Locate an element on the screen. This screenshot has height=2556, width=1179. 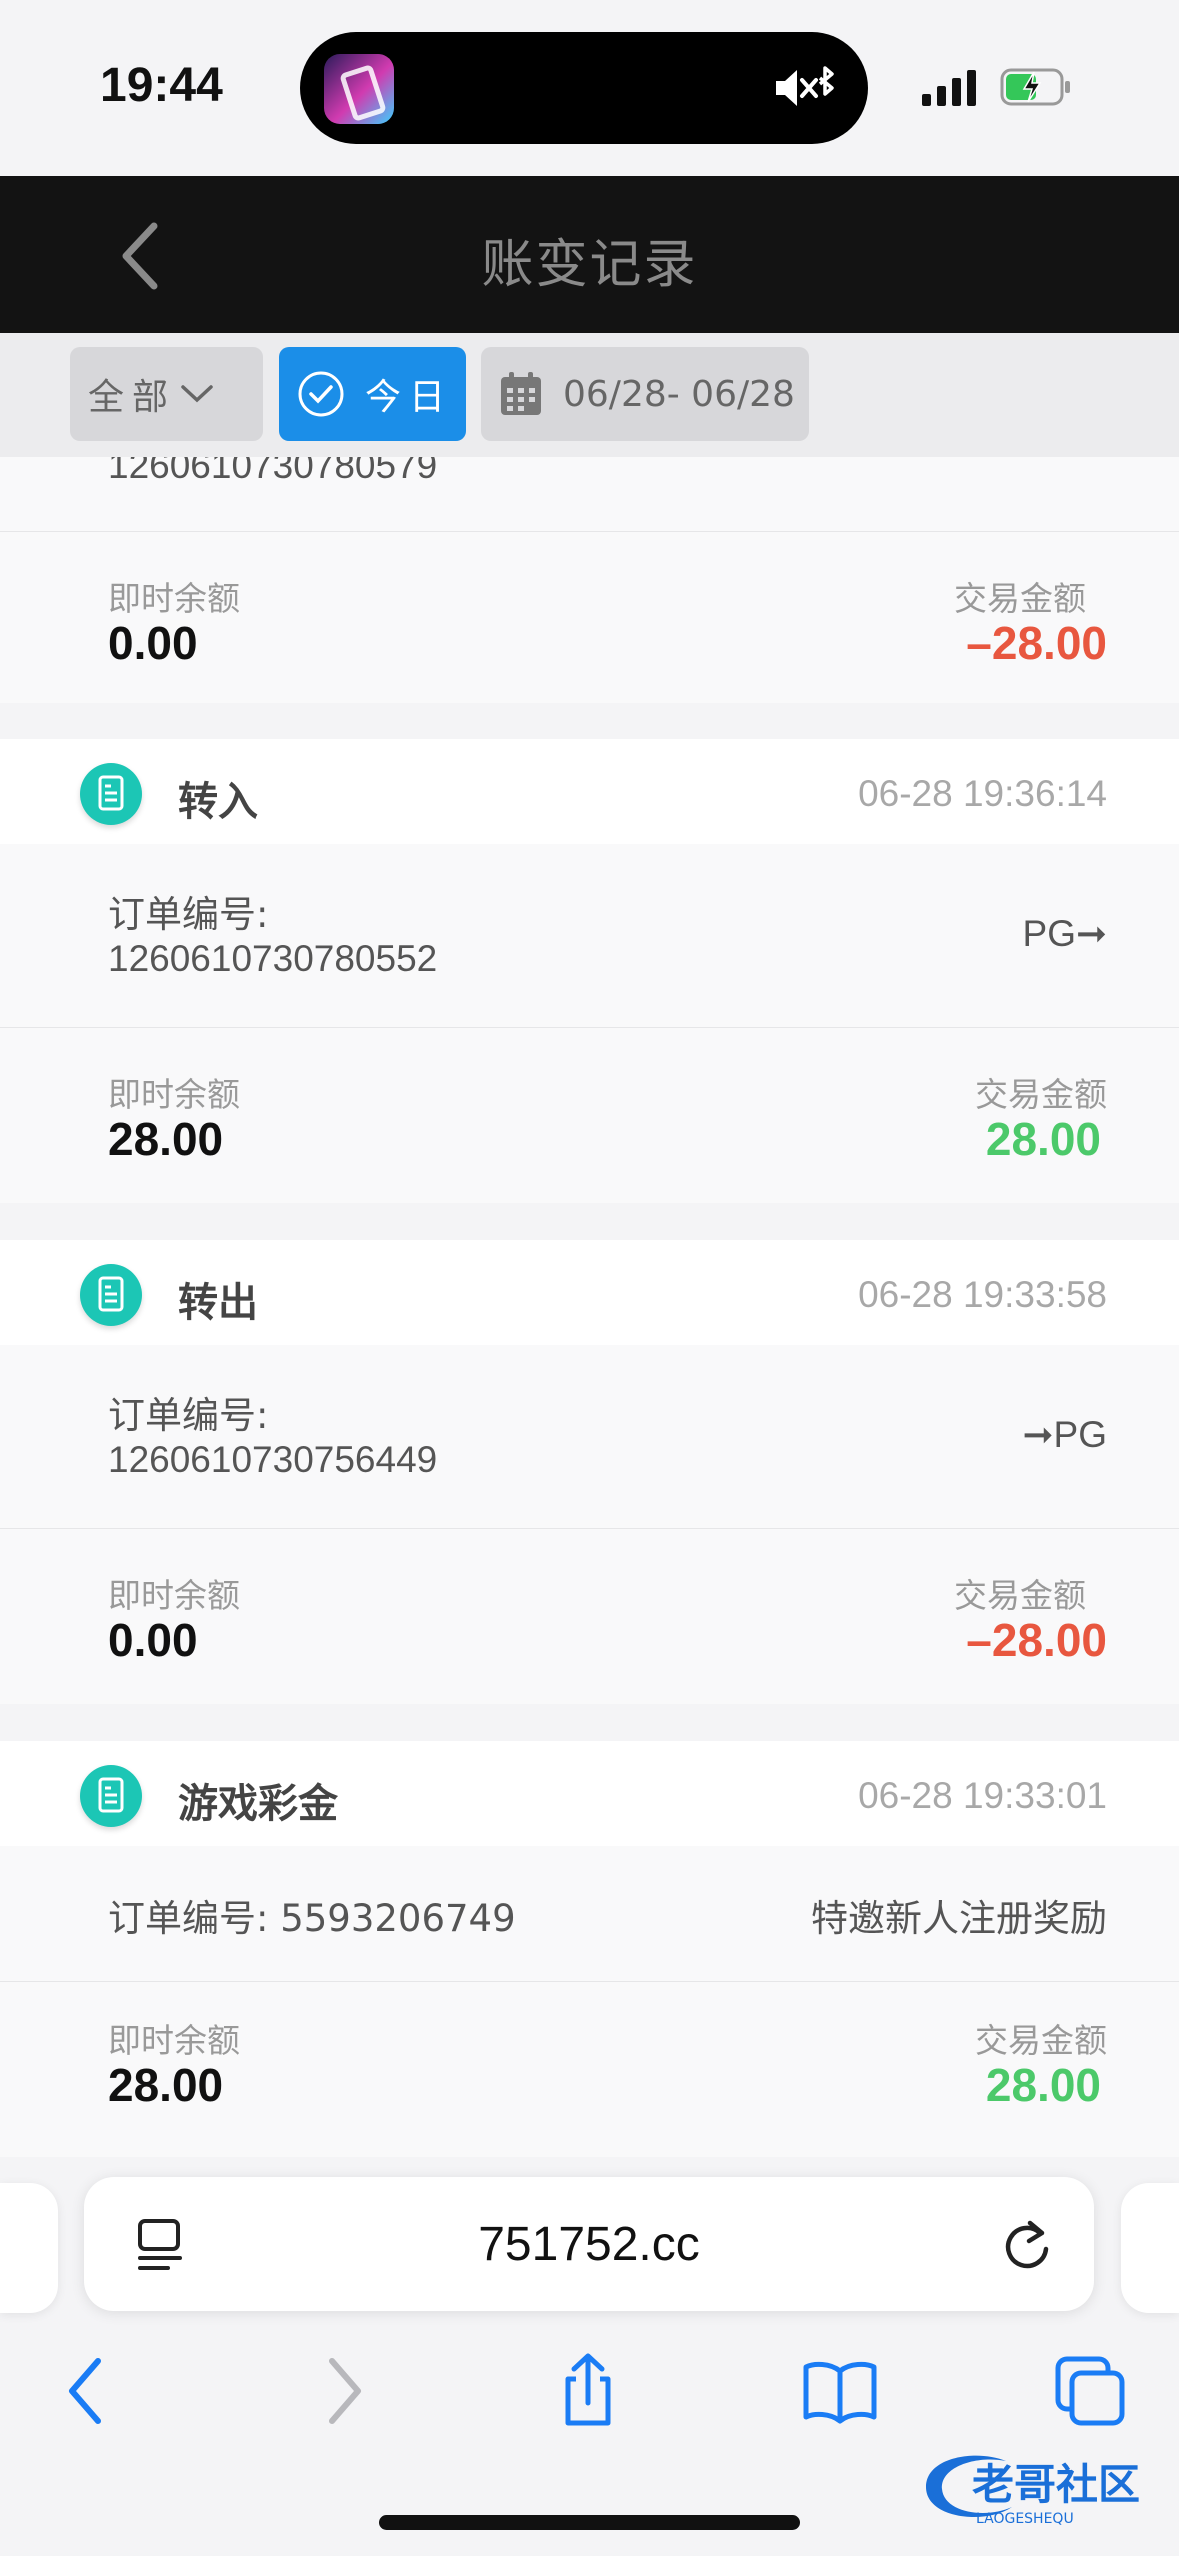
filter-today-label: 今日 is located at coordinates (409, 397).